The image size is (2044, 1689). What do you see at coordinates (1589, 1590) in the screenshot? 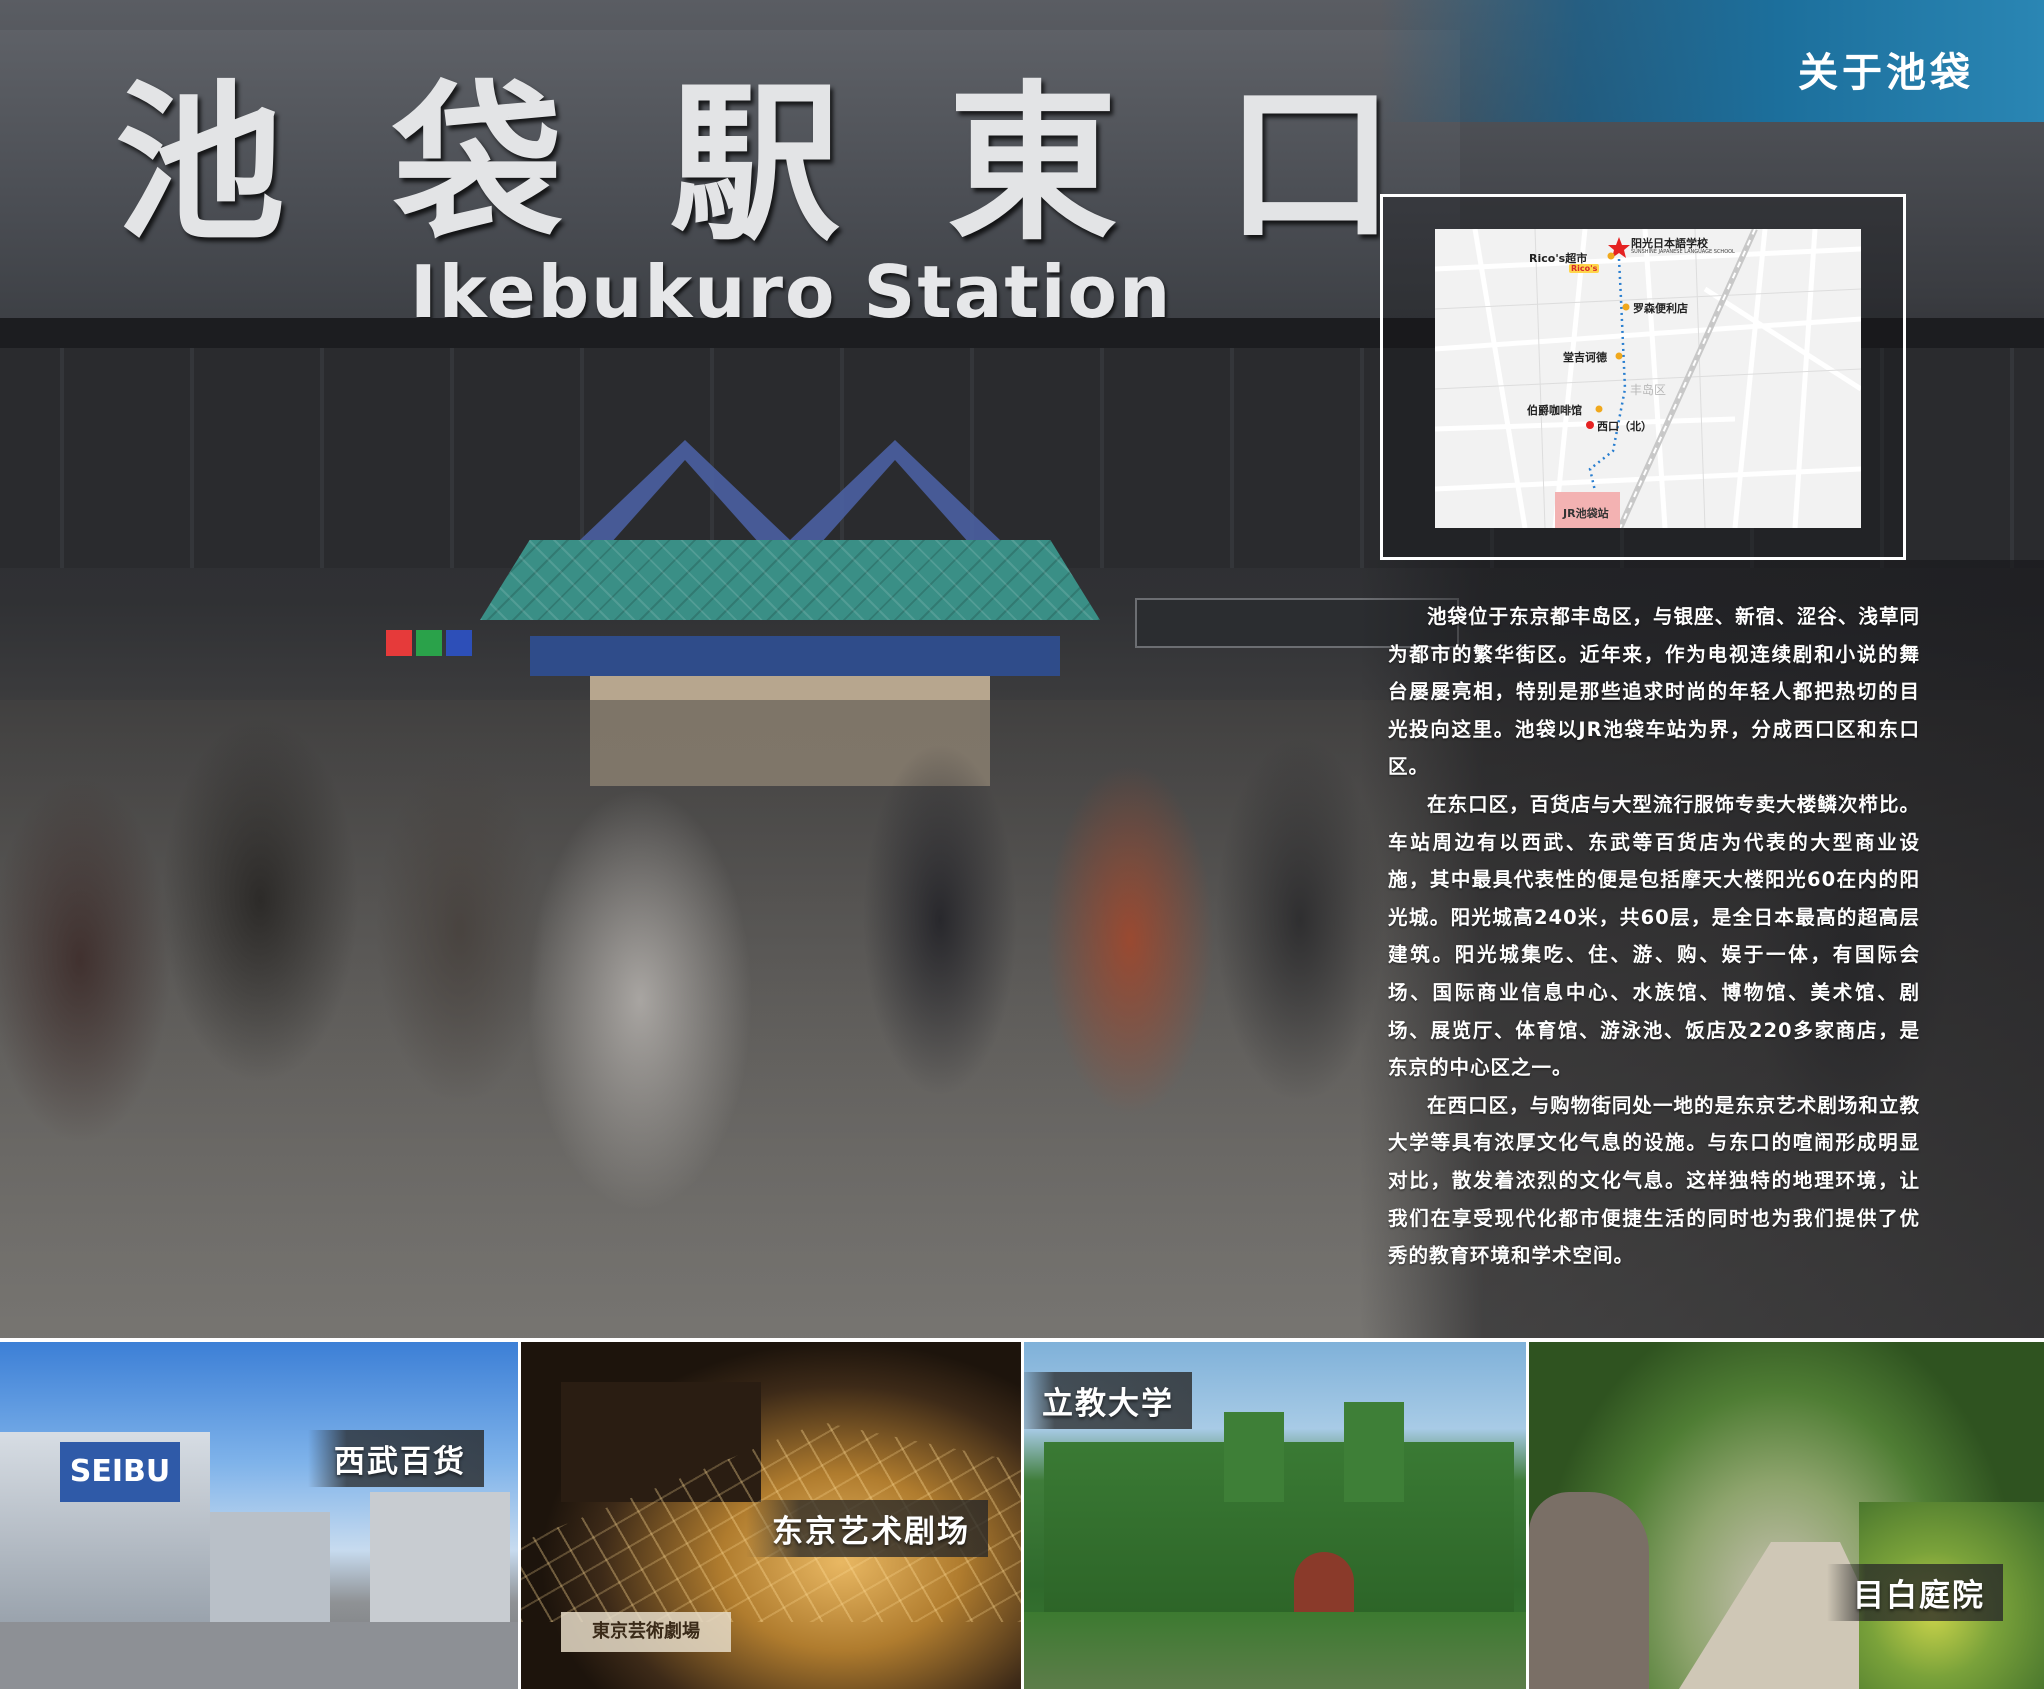
I see `rock` at bounding box center [1589, 1590].